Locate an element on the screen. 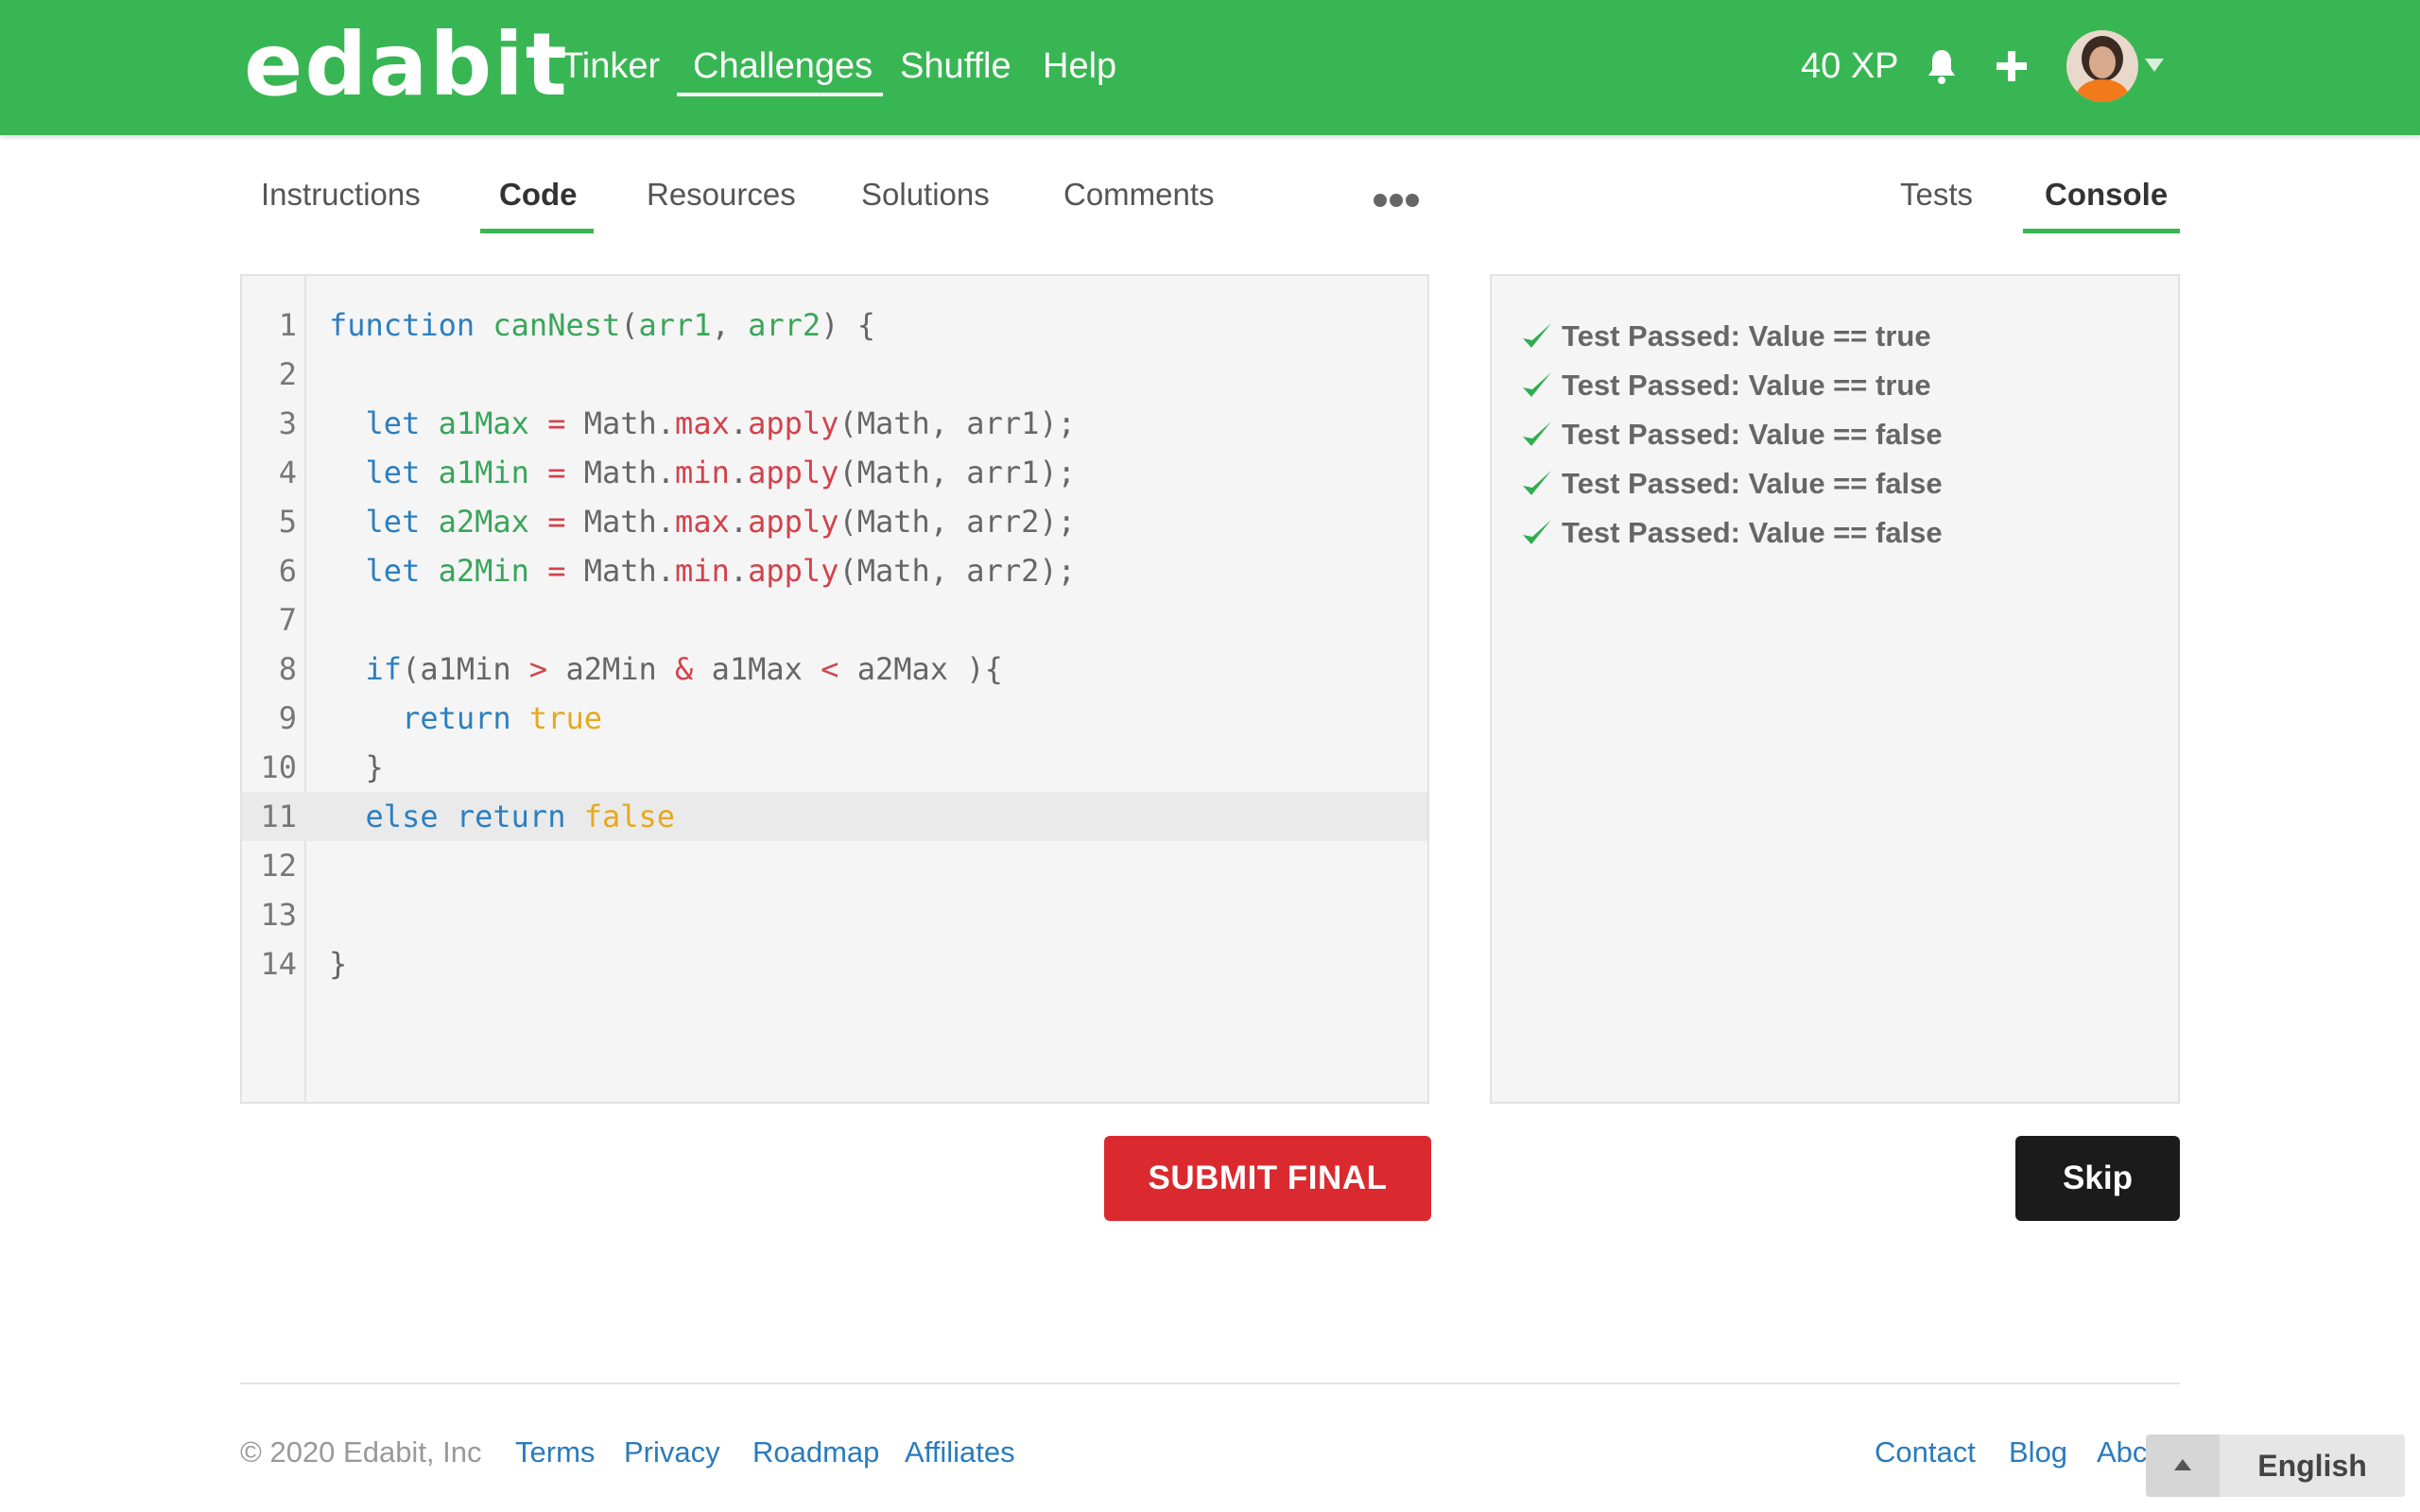  tab-resources: Resources is located at coordinates (721, 194).